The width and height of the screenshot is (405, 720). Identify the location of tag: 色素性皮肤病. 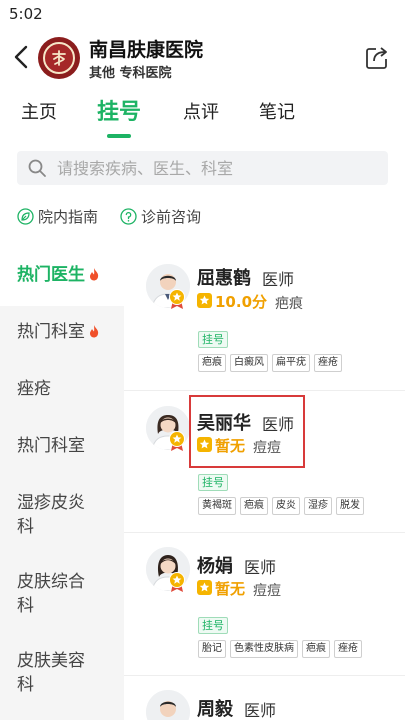
(264, 649).